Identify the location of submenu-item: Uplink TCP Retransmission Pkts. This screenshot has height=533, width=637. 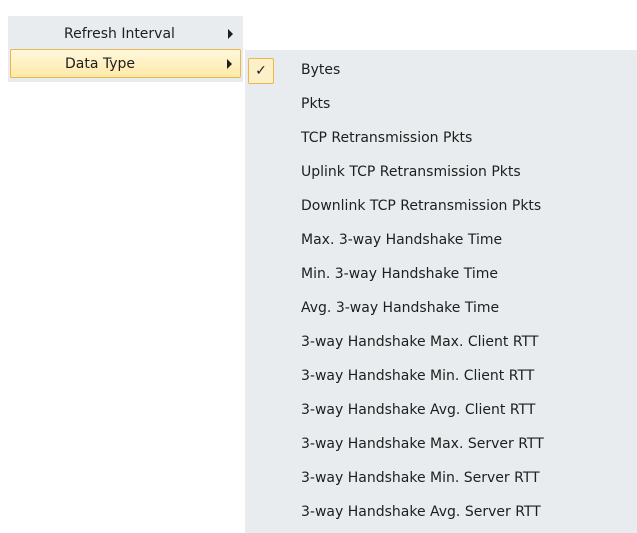
(441, 171).